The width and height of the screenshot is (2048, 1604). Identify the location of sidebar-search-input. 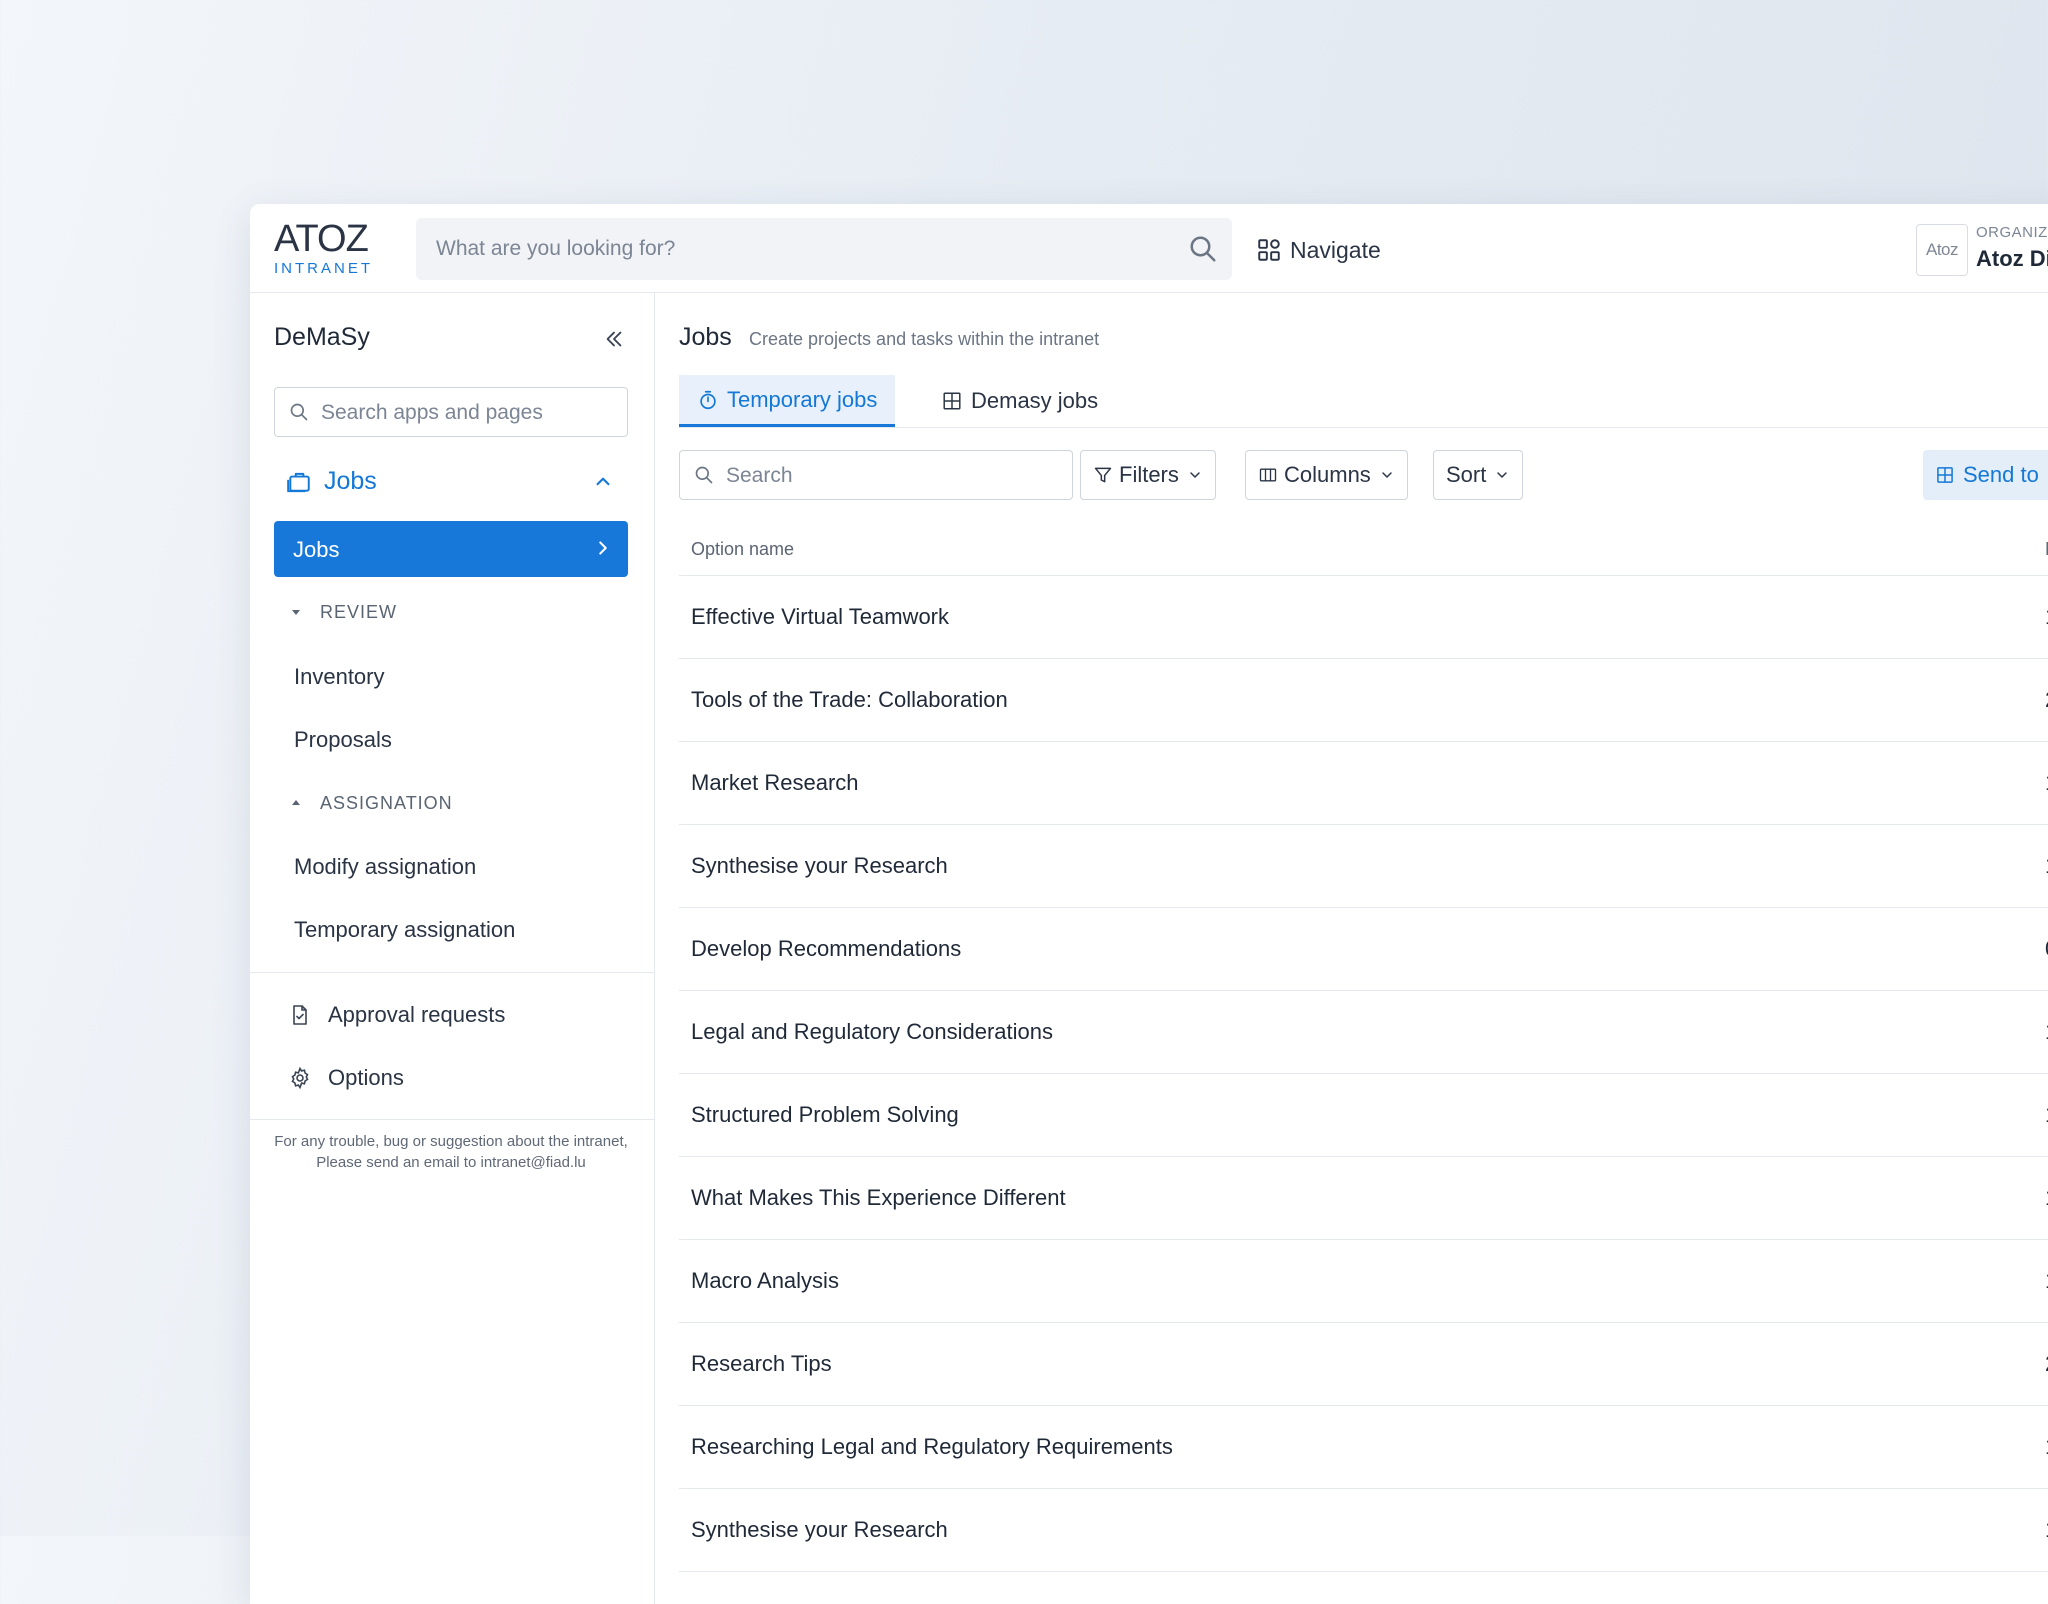
(471, 413).